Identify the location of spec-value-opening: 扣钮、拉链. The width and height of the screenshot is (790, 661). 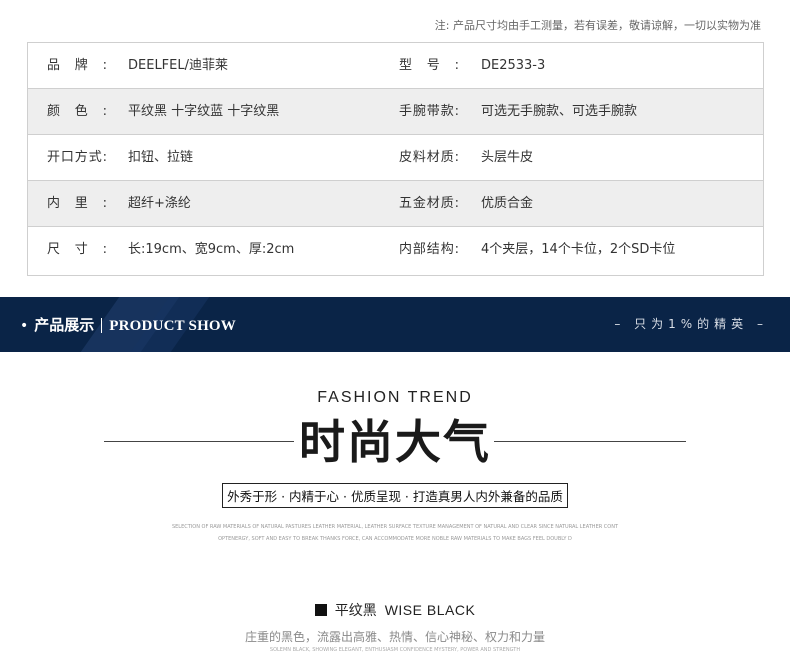
(161, 157).